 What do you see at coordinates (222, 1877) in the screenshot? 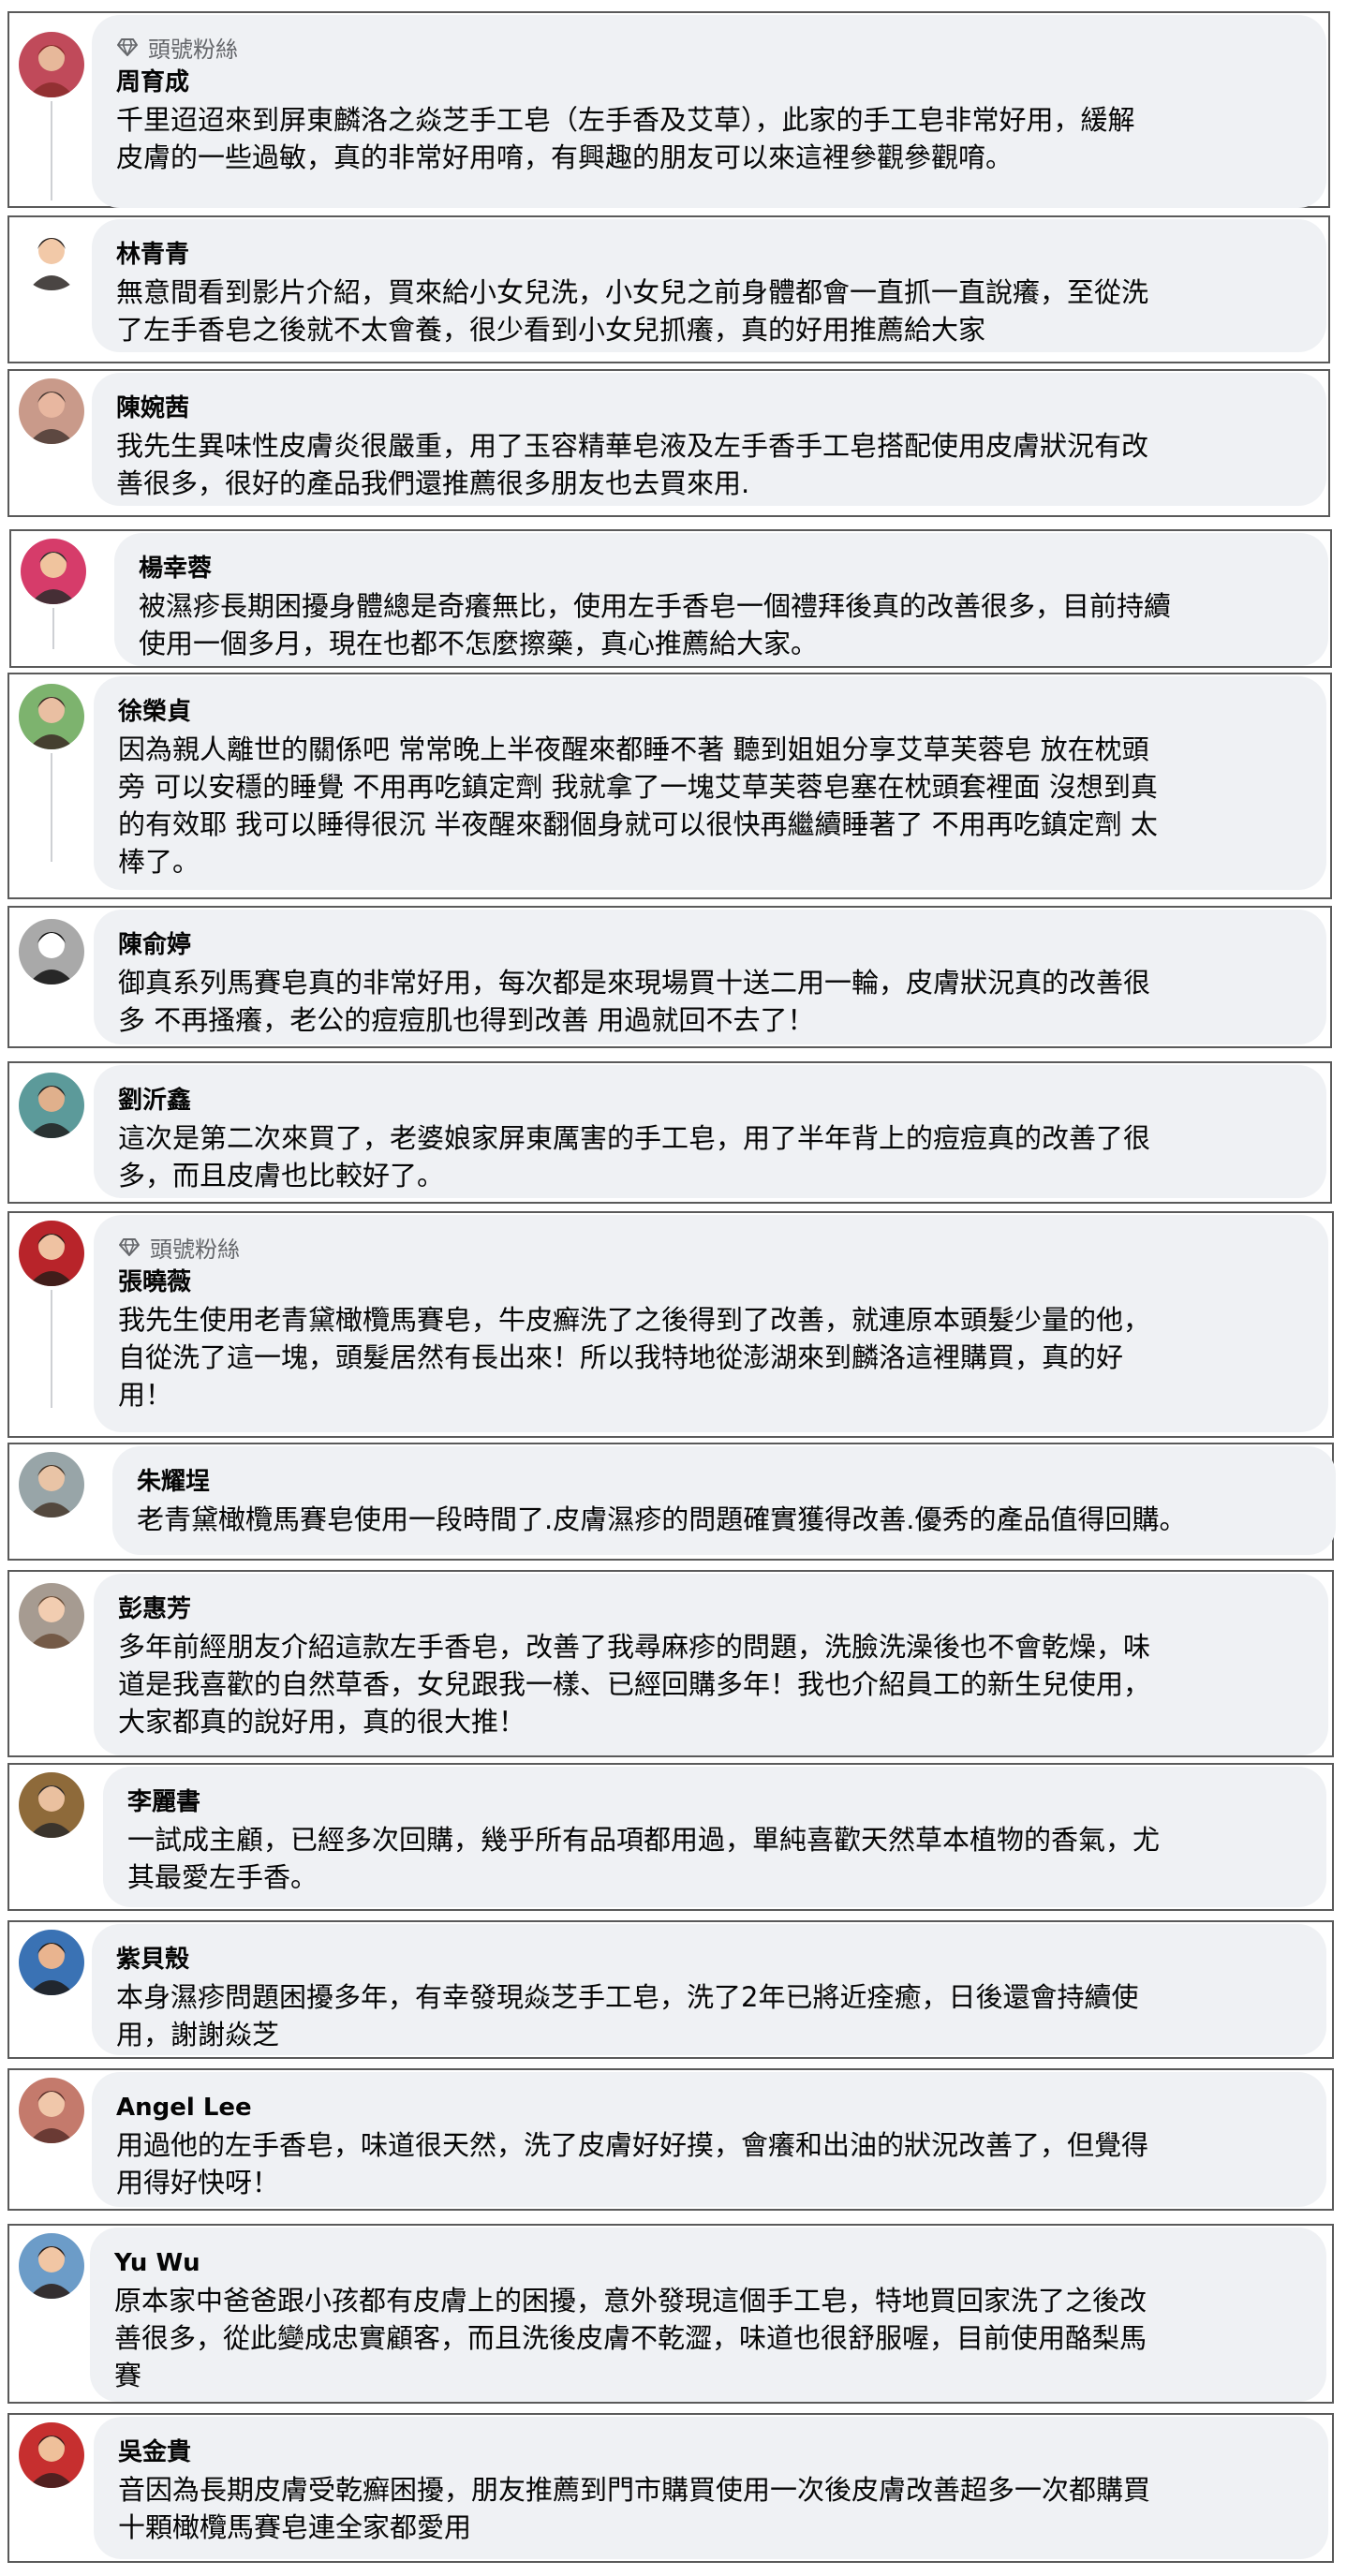
I see `comment-text-line: 其最愛左手香。` at bounding box center [222, 1877].